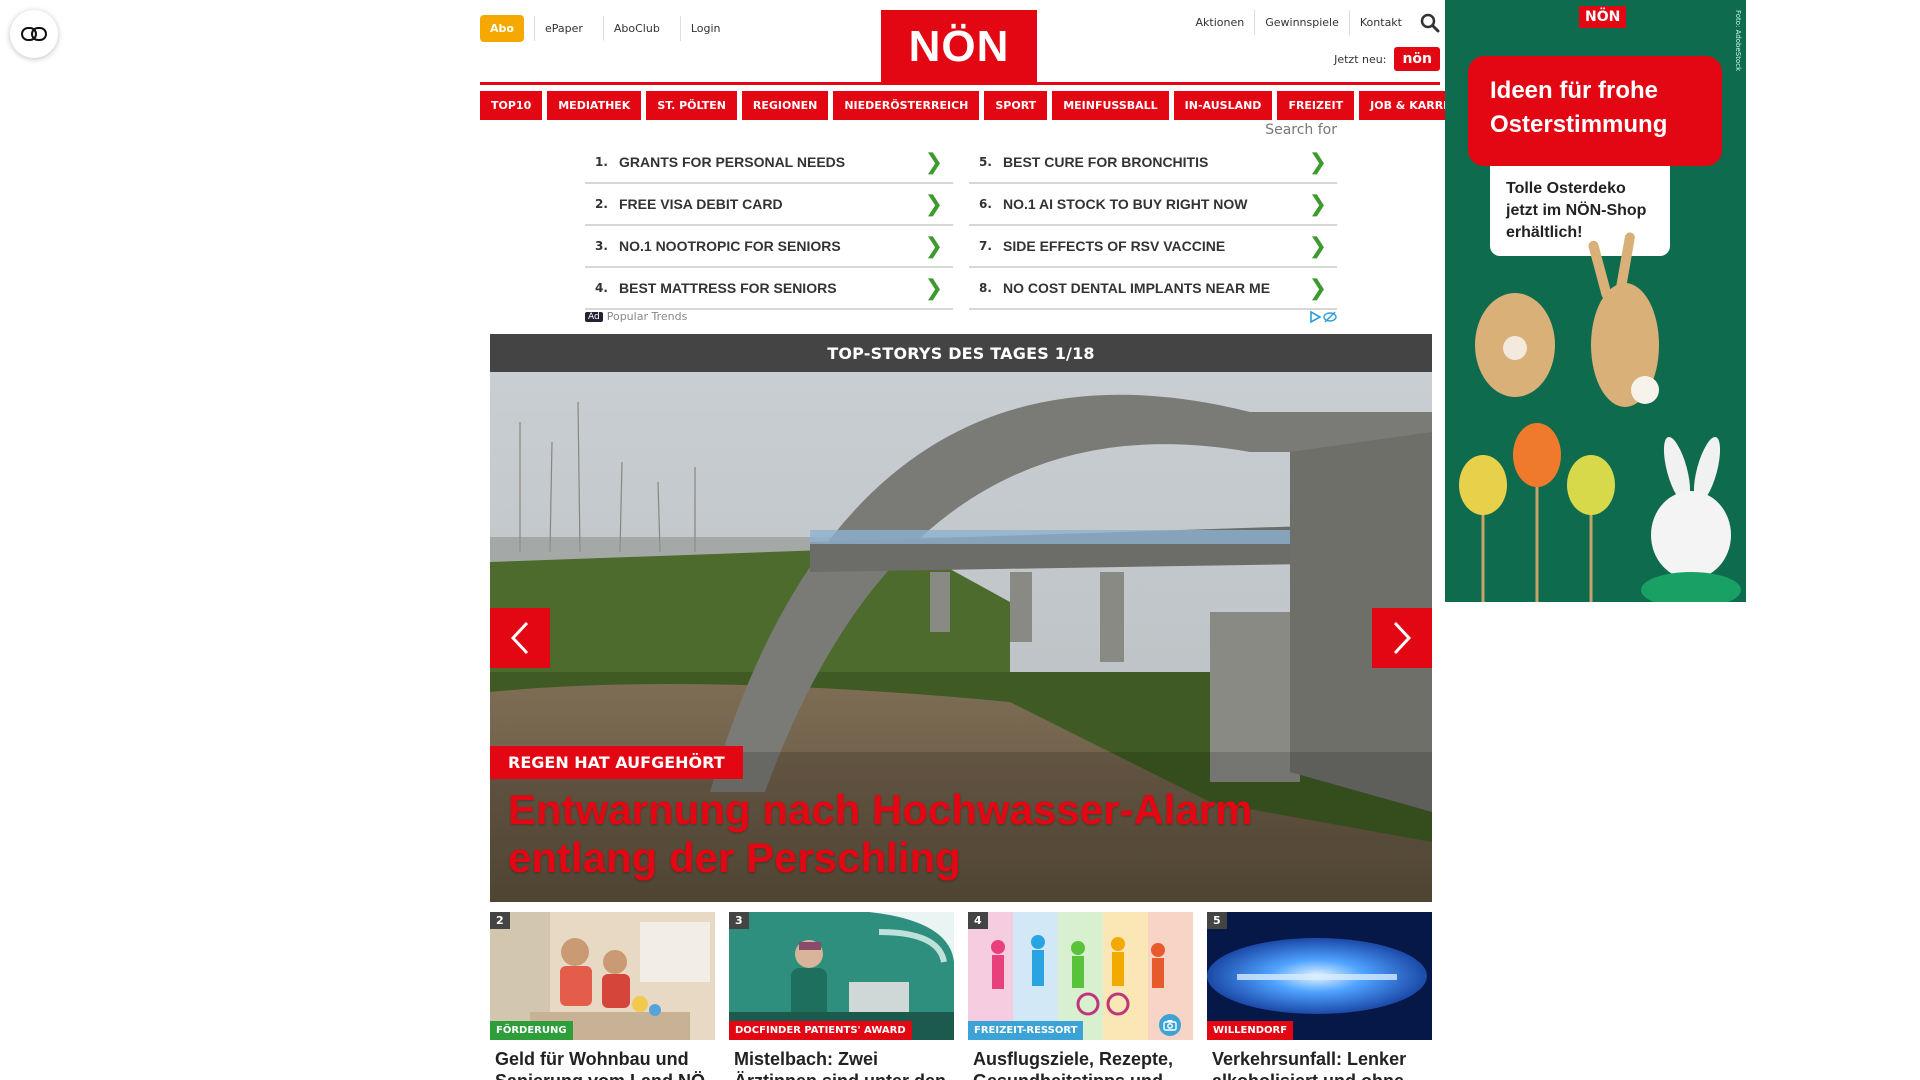 This screenshot has width=1920, height=1080. Describe the element at coordinates (1223, 105) in the screenshot. I see `nav-item-in-ausland: IN-AUSLAND` at that location.